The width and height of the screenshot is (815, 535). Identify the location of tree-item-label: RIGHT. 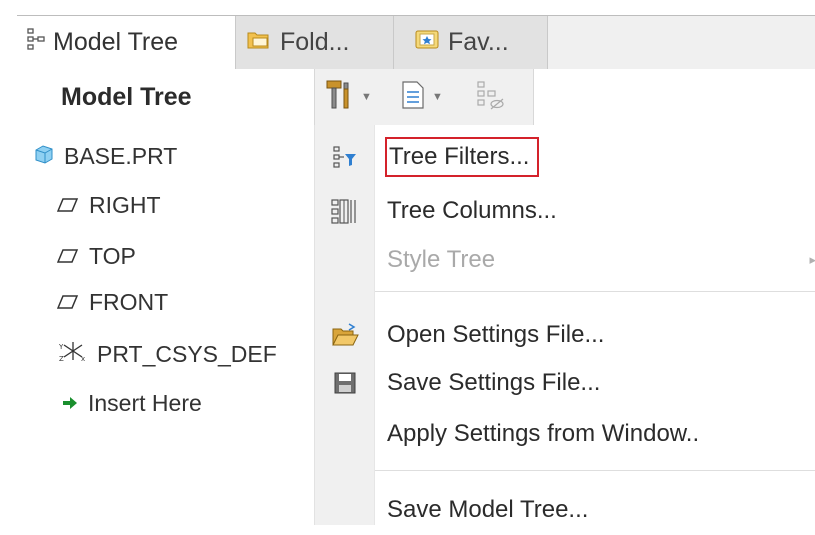
(125, 204).